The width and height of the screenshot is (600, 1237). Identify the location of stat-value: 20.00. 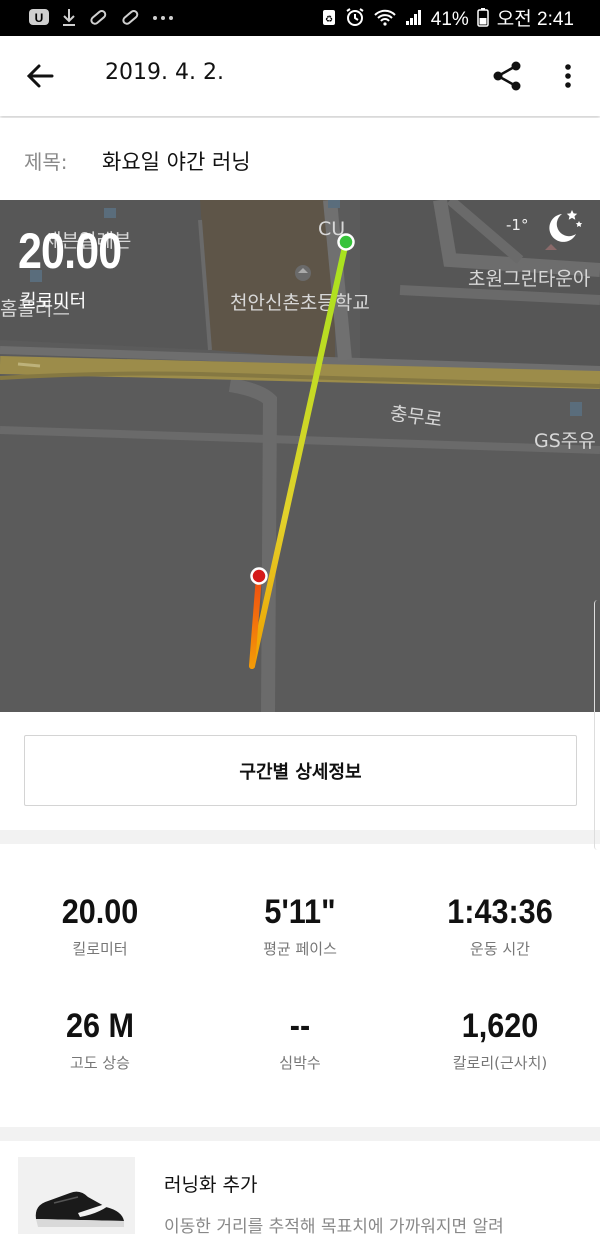
(100, 912).